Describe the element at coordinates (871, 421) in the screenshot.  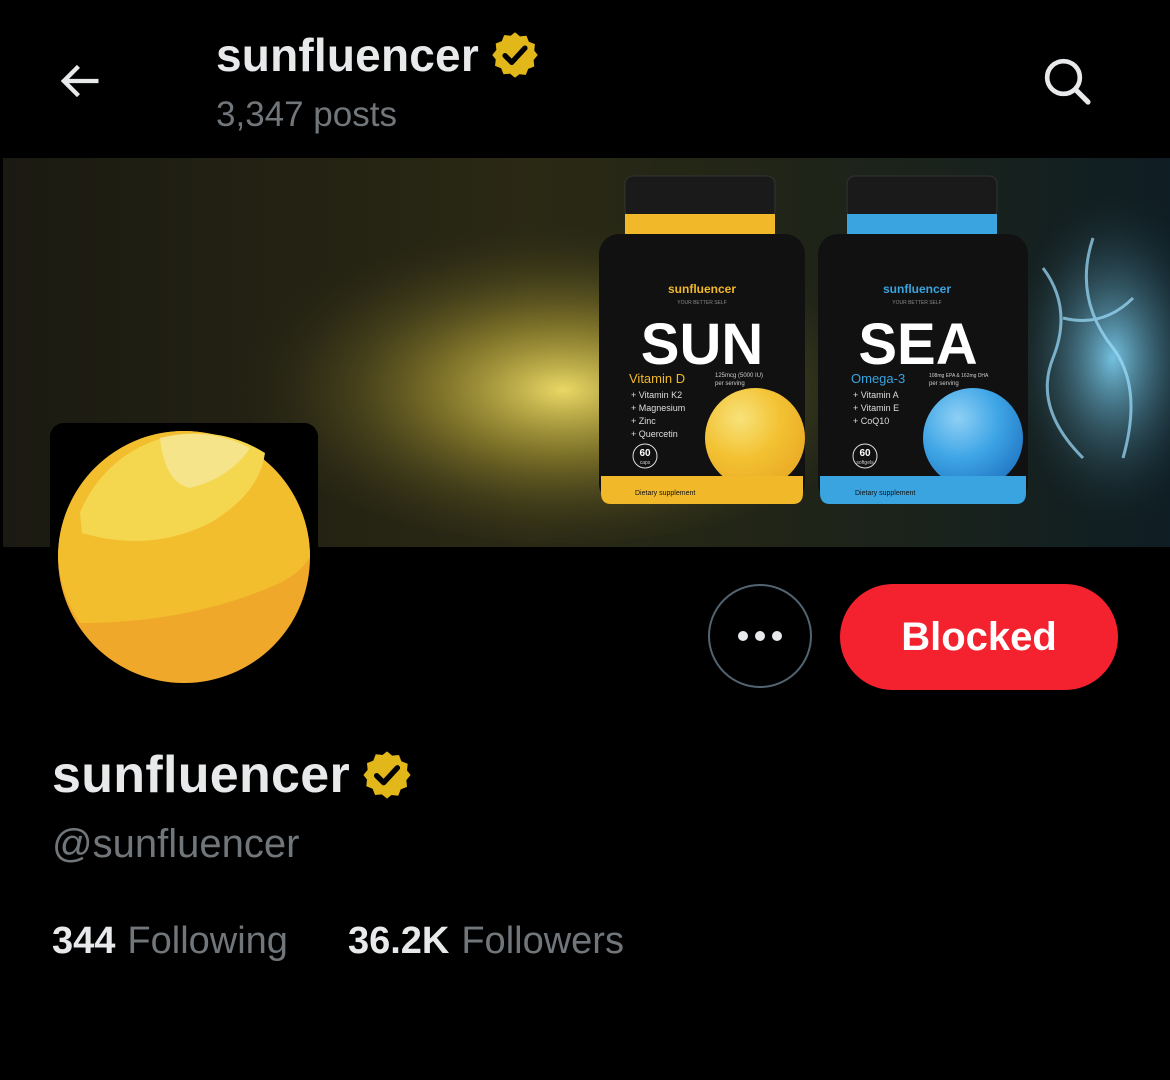
I see `sea-ingredient: + CoQ10` at that location.